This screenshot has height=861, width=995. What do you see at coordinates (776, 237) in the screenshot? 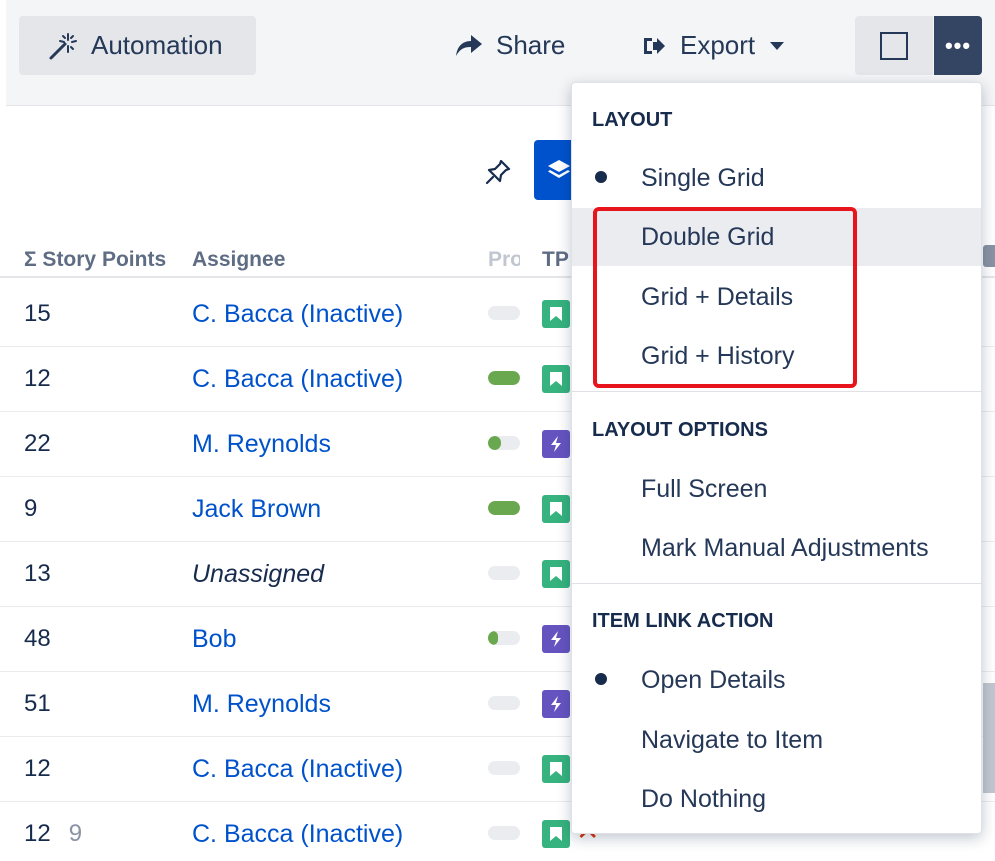
I see `menu-item-double-grid: Double Grid` at bounding box center [776, 237].